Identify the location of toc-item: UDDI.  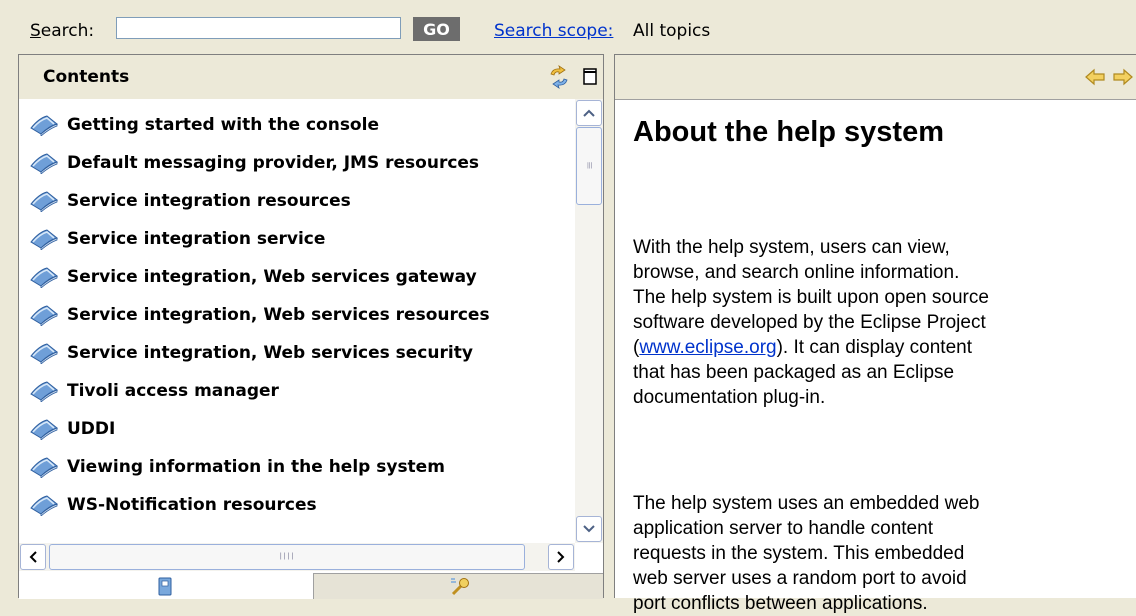
(72, 429).